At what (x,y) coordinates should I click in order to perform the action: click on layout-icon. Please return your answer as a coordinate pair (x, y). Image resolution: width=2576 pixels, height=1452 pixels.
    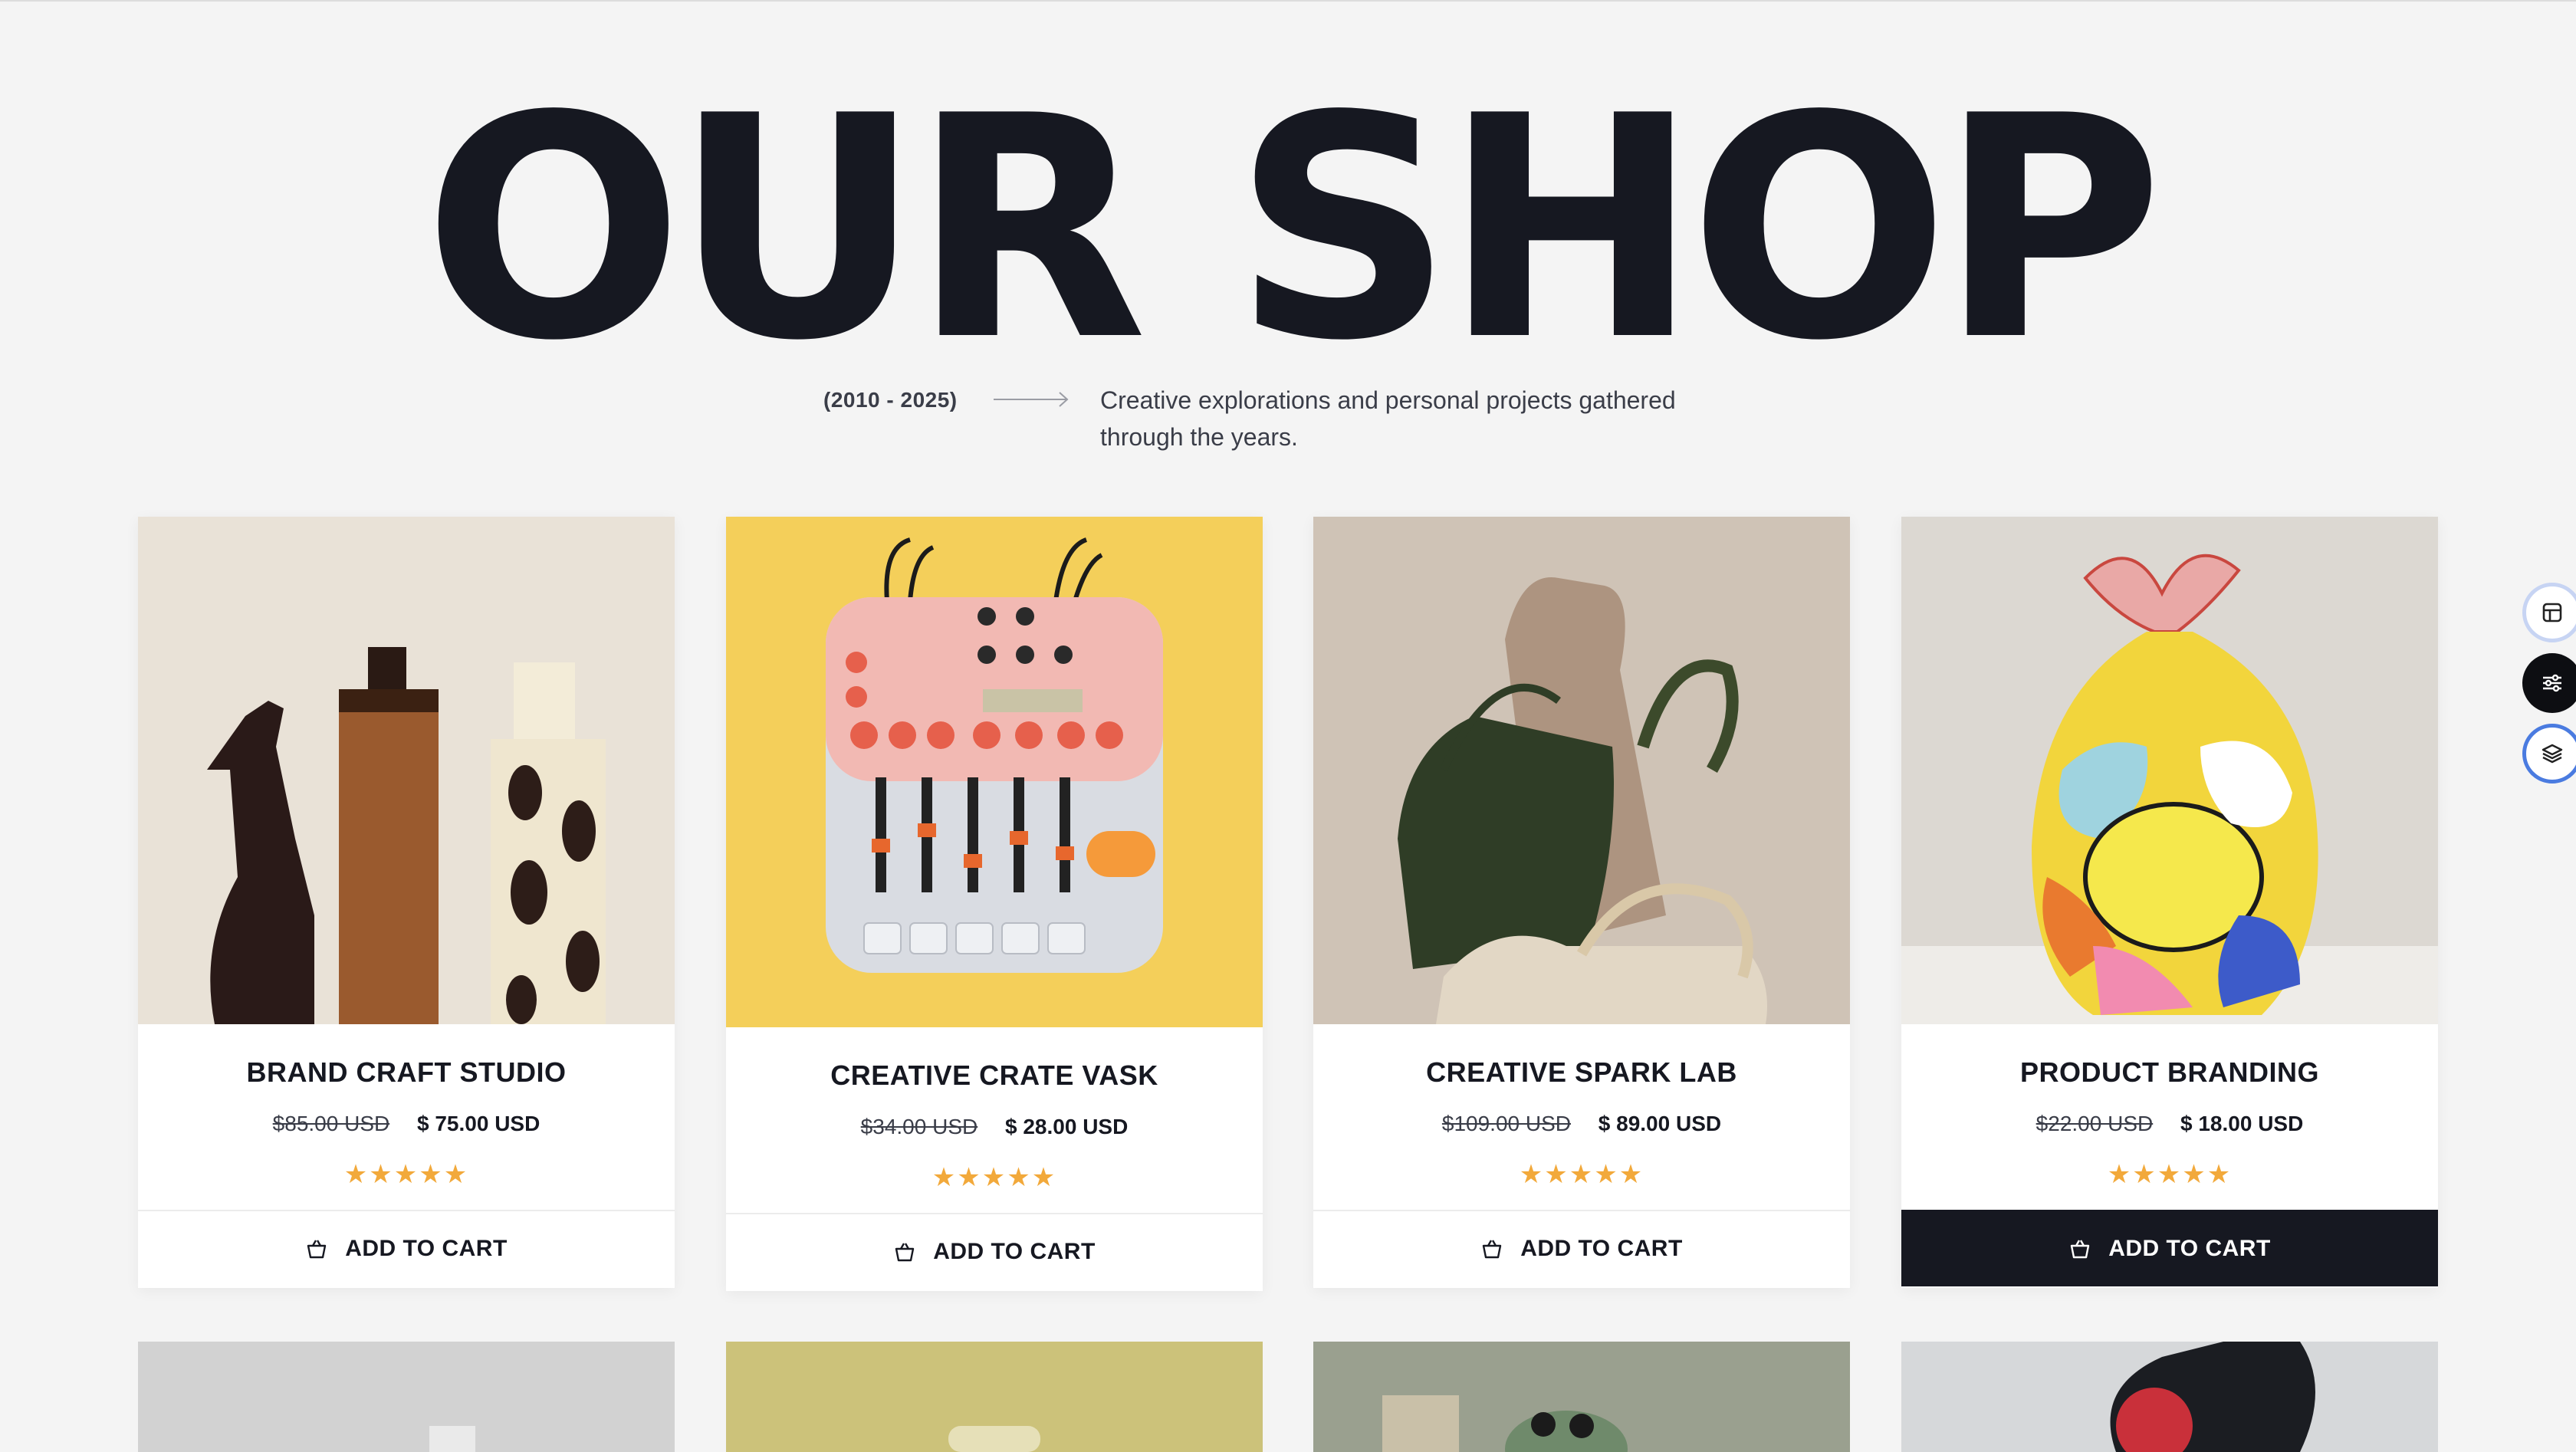
    Looking at the image, I should click on (2552, 613).